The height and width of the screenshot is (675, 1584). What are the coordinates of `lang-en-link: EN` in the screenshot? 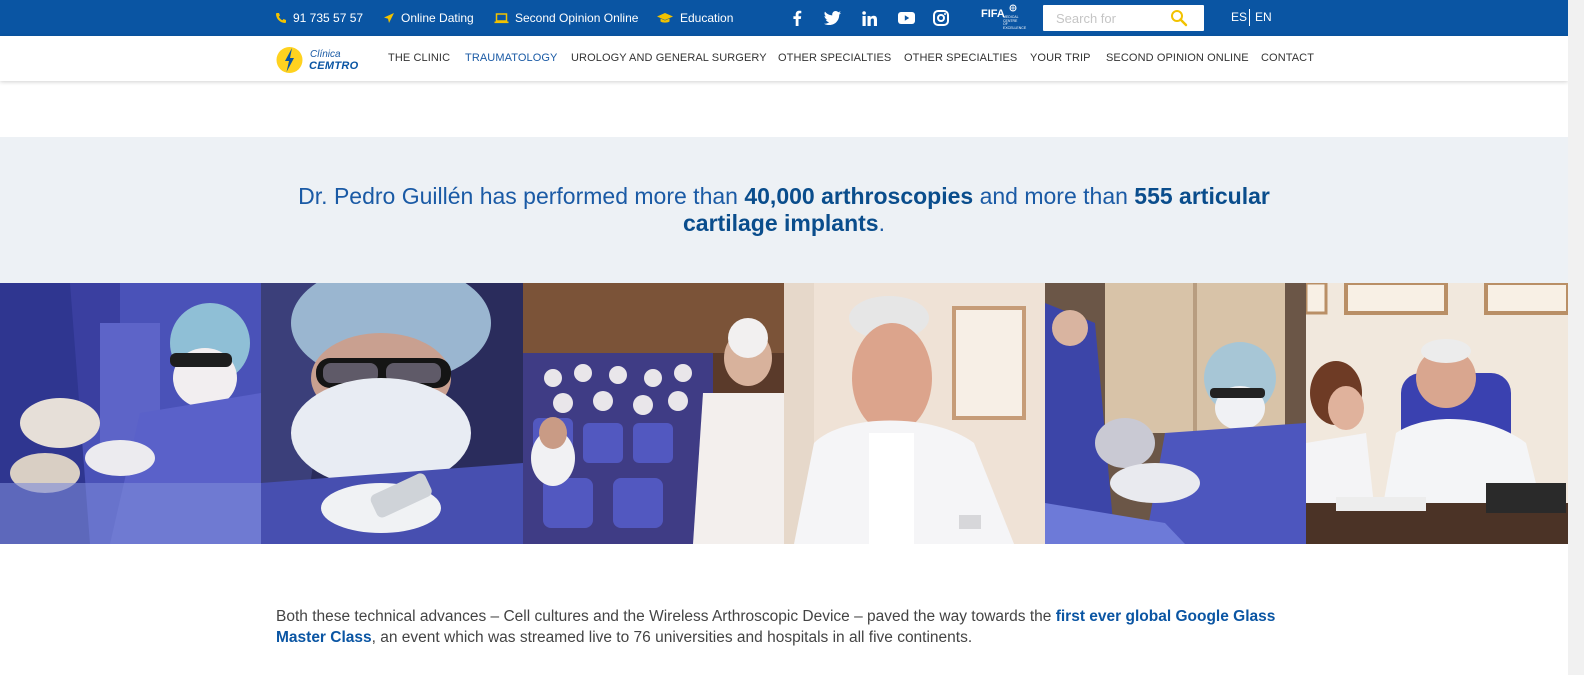 It's located at (1263, 17).